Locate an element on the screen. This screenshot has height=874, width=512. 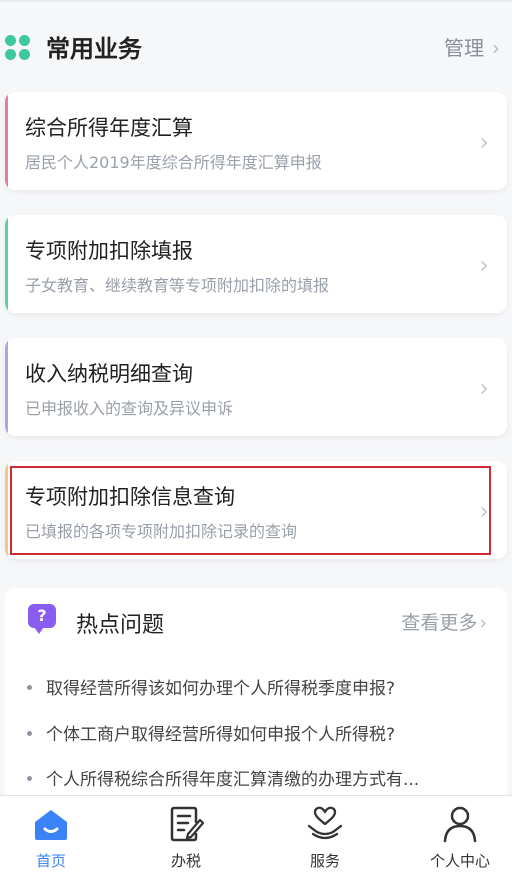
home-icon is located at coordinates (51, 825).